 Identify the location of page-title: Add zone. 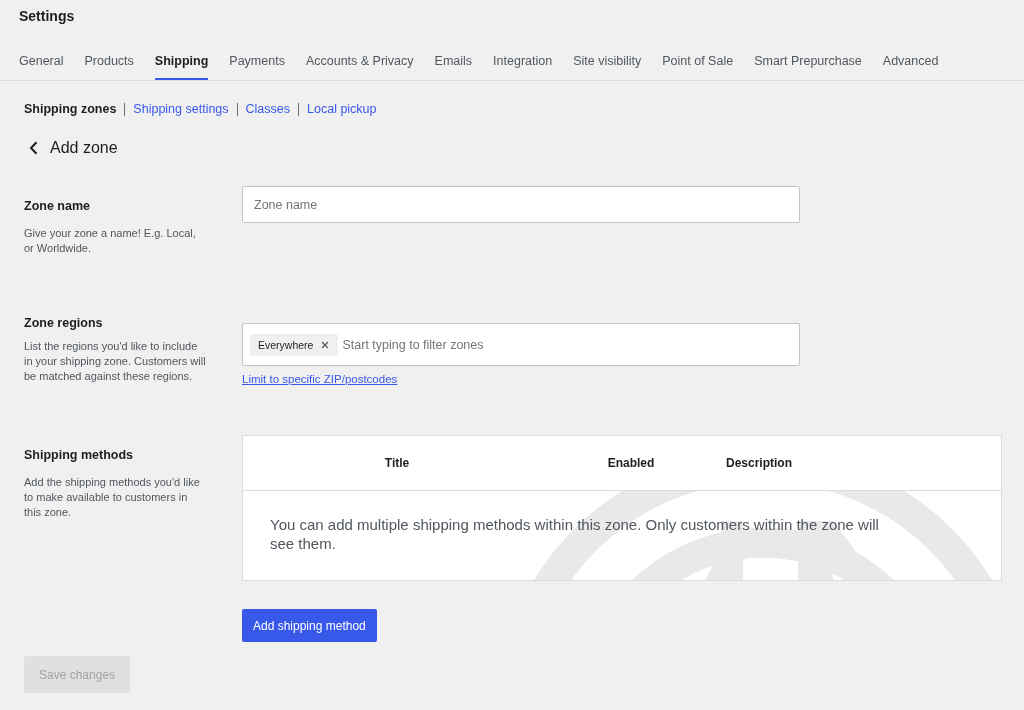
(84, 148).